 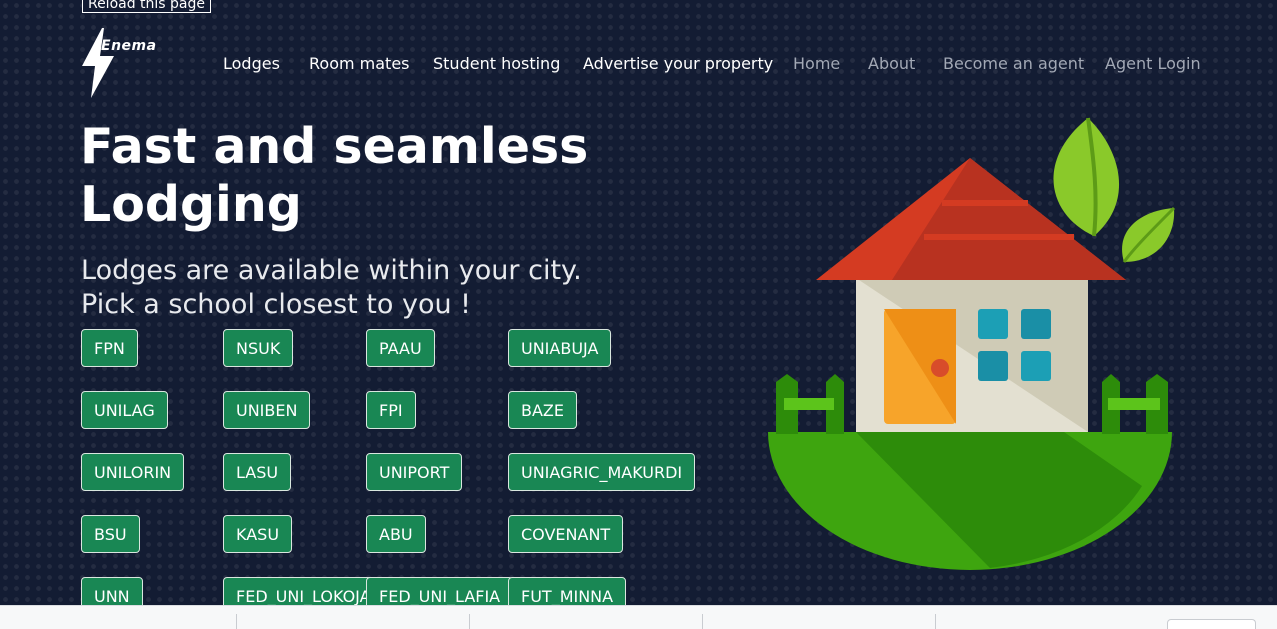 I want to click on school-button: BAZE, so click(x=542, y=410).